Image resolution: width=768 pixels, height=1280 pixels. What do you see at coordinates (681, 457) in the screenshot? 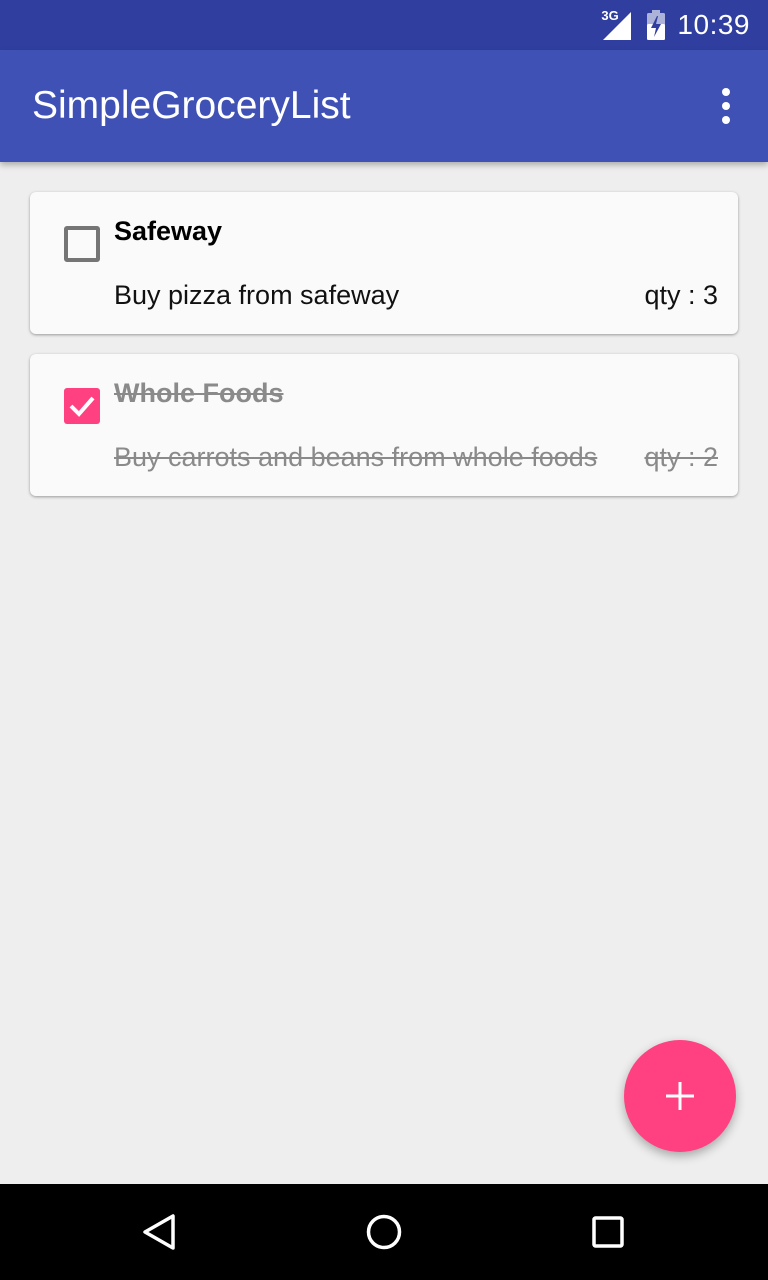
I see `item-quantity: qty : 2` at bounding box center [681, 457].